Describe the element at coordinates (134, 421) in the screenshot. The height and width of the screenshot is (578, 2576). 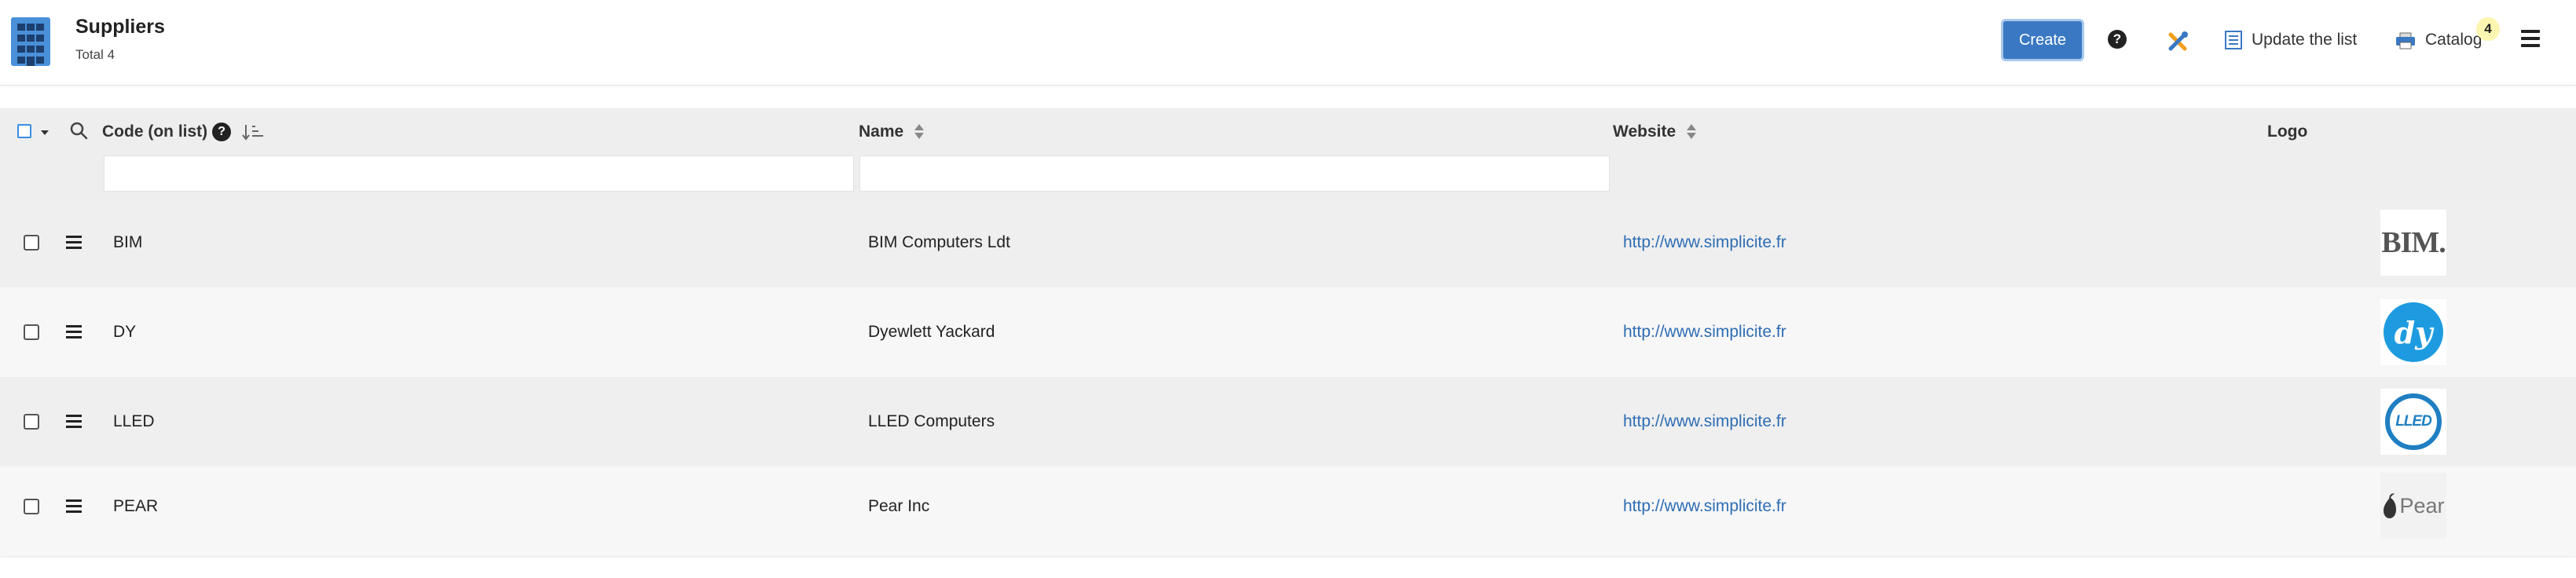
I see `cell-code: LLED` at that location.